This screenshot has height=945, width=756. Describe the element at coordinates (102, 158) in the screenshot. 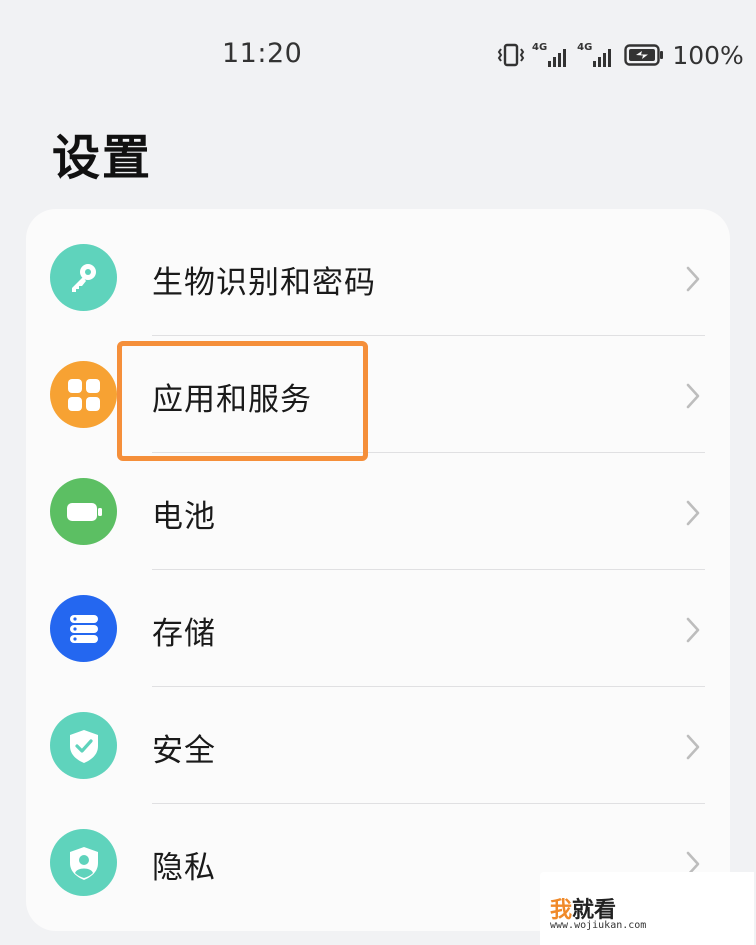

I see `page-title: 设置` at that location.